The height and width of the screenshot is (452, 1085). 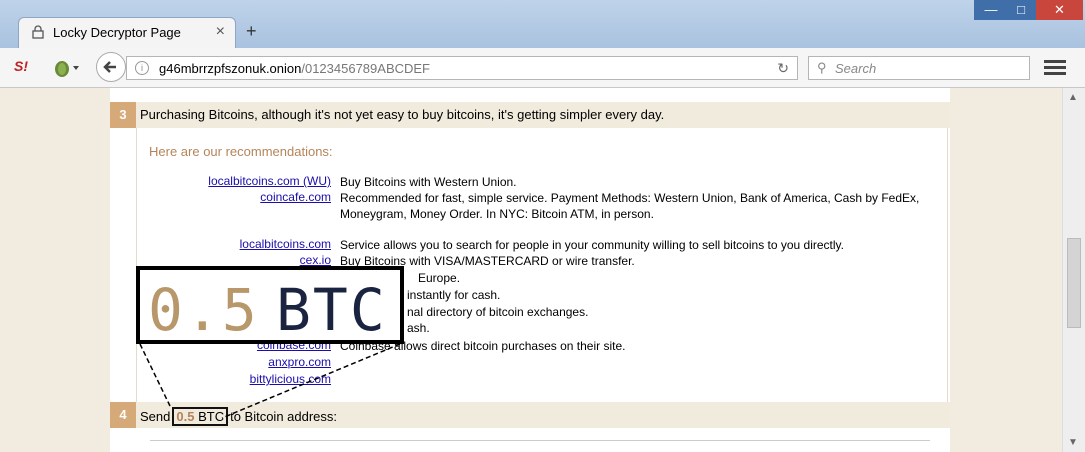 What do you see at coordinates (38, 32) in the screenshot?
I see `lock-page-icon` at bounding box center [38, 32].